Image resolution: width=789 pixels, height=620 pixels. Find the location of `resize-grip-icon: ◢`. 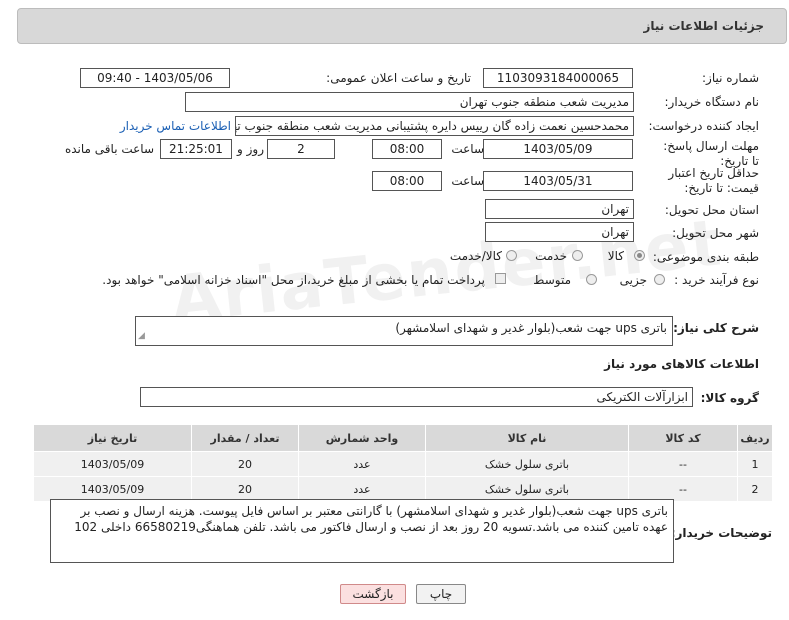

resize-grip-icon: ◢ is located at coordinates (141, 336).